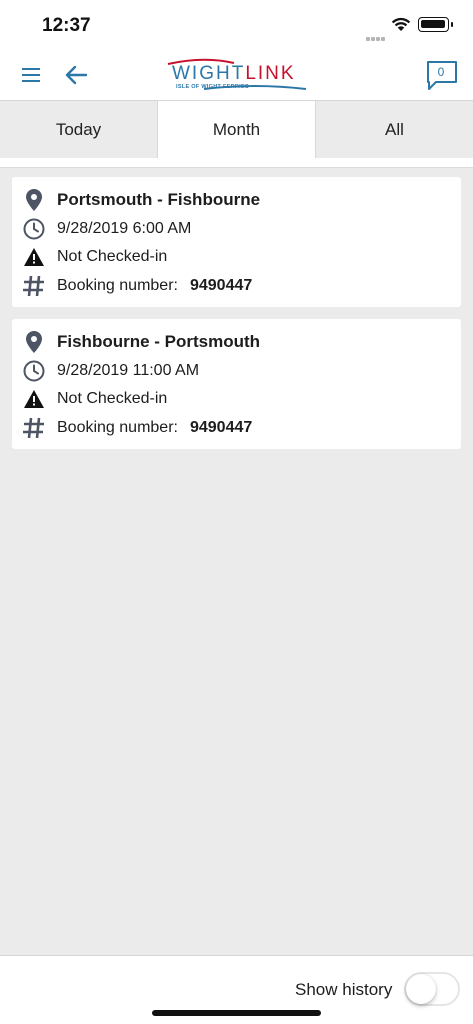  I want to click on top-navigation-bar: WIGHTLINK ISLE OF WIGHT FERRIES 0, so click(236, 75).